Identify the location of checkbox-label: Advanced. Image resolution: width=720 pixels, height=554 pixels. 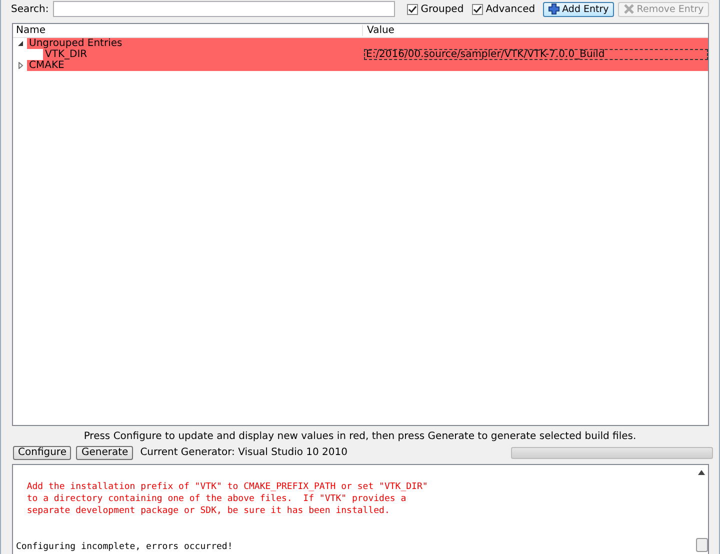
(511, 9).